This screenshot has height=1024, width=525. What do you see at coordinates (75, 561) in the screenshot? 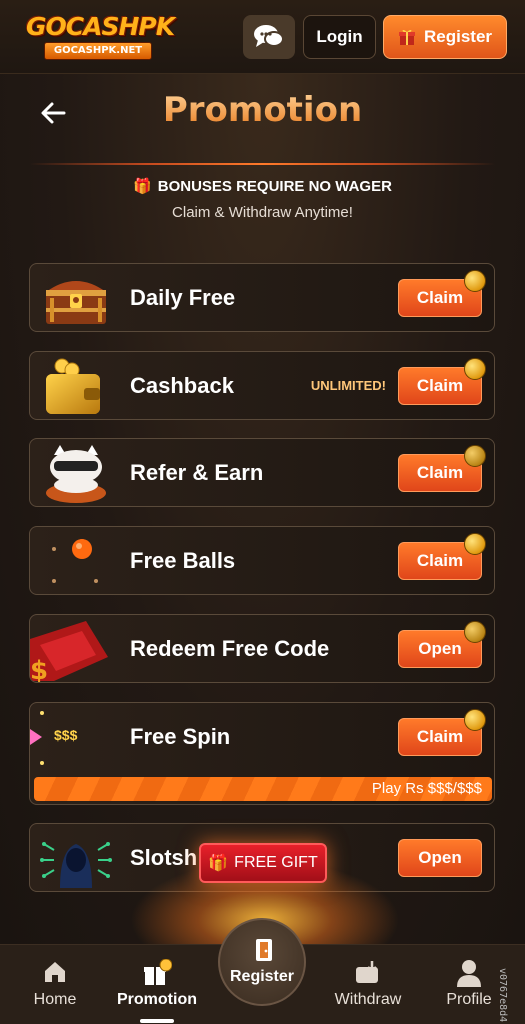
I see `ball-icon` at bounding box center [75, 561].